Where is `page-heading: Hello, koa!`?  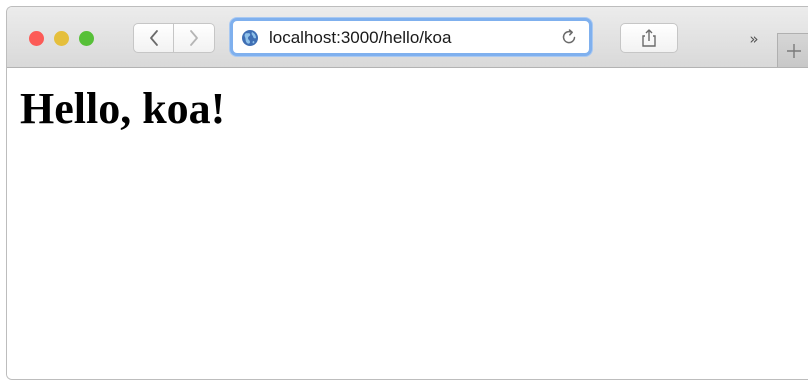
page-heading: Hello, koa! is located at coordinates (123, 108).